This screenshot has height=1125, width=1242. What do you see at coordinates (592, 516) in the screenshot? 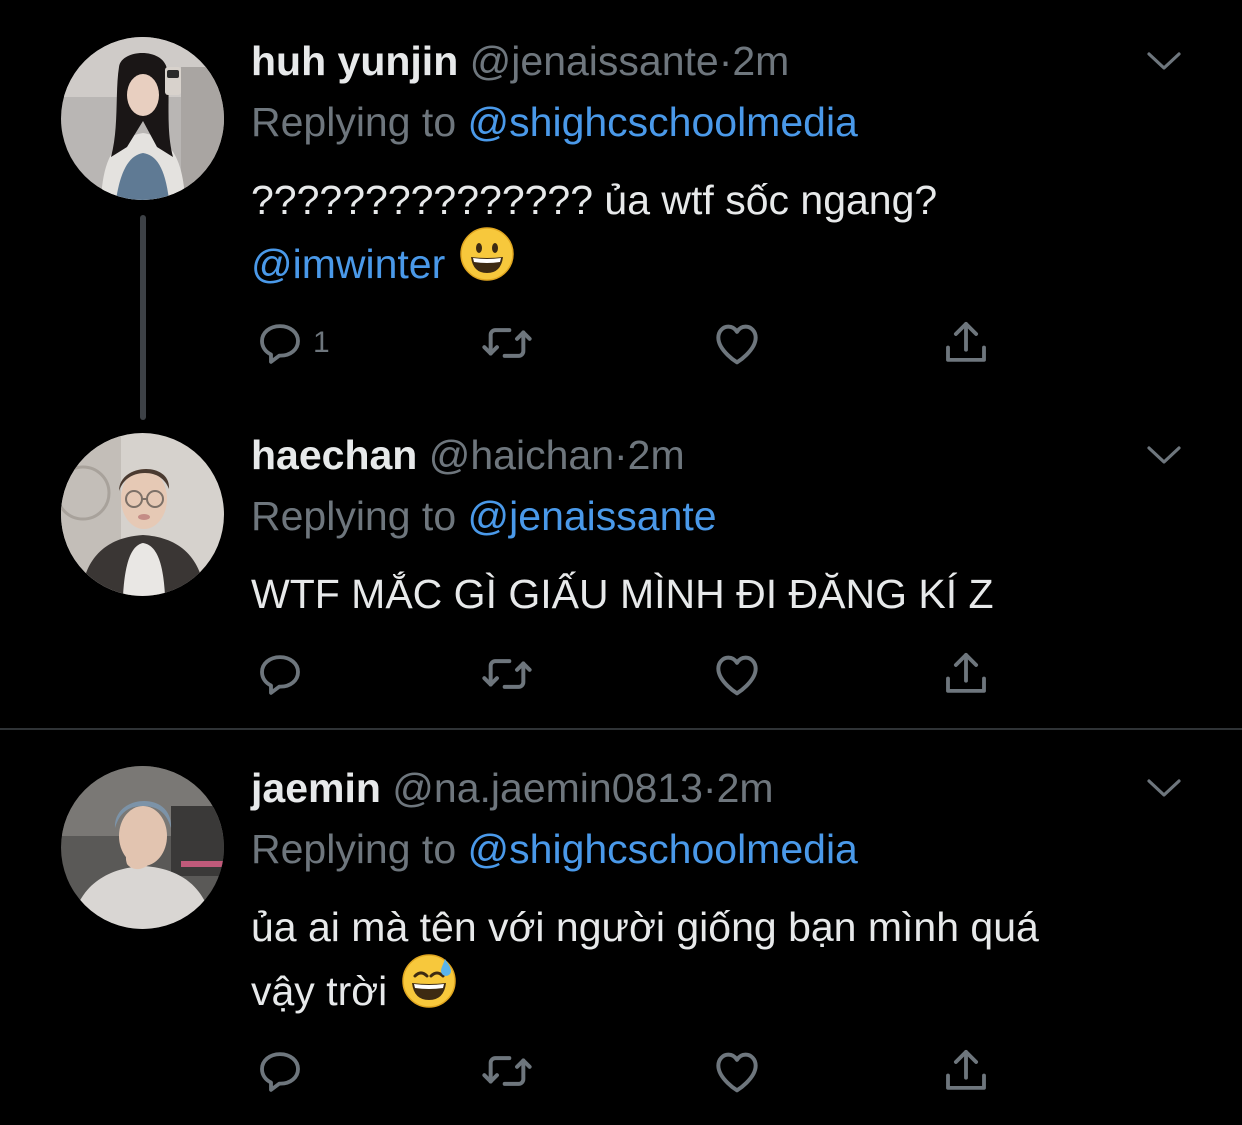
I see `replying-to-mention: @jenaissante` at bounding box center [592, 516].